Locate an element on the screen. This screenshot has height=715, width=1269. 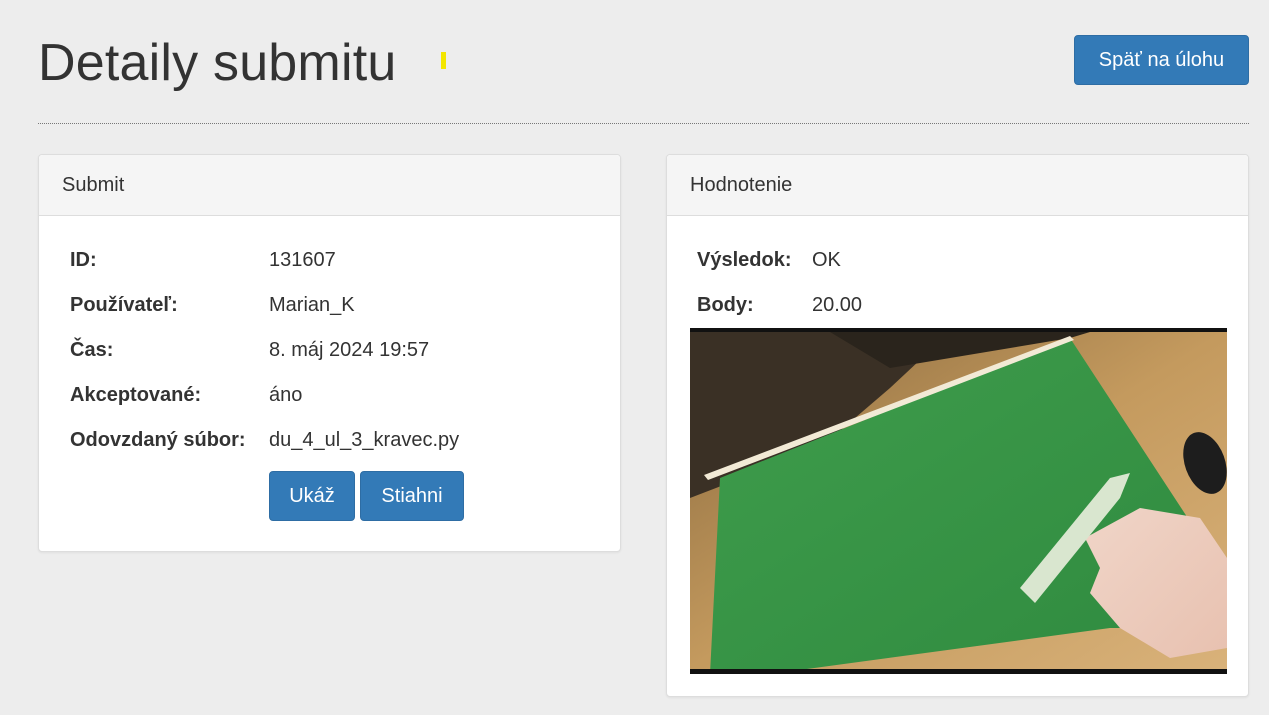
file-label: Odovzdaný súbor: is located at coordinates (158, 440).